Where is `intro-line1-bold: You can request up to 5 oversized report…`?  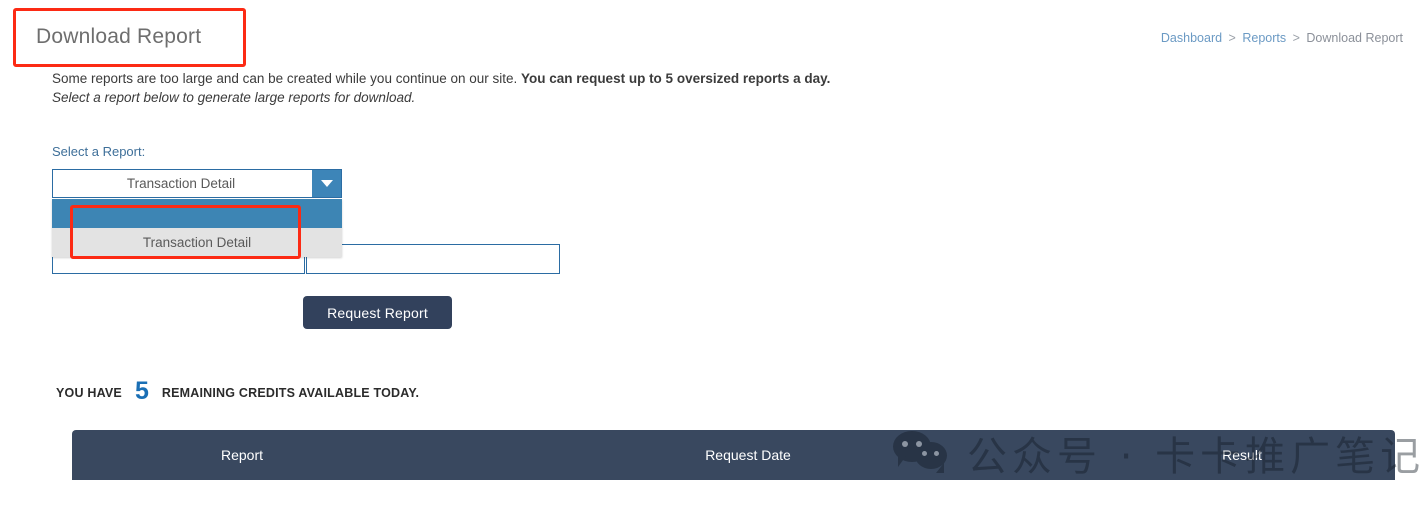
intro-line1-bold: You can request up to 5 oversized report… is located at coordinates (676, 78).